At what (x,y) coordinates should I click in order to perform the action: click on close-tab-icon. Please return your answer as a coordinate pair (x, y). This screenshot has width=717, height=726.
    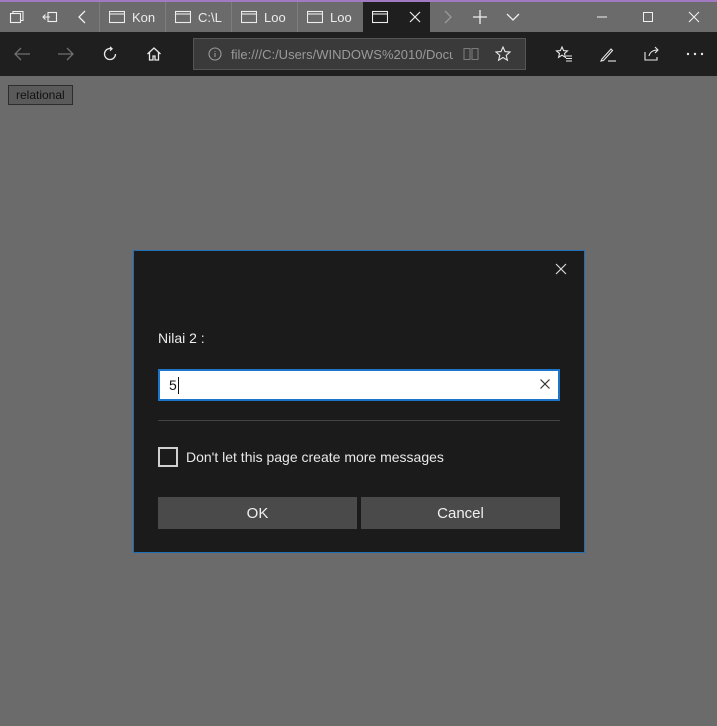
    Looking at the image, I should click on (415, 17).